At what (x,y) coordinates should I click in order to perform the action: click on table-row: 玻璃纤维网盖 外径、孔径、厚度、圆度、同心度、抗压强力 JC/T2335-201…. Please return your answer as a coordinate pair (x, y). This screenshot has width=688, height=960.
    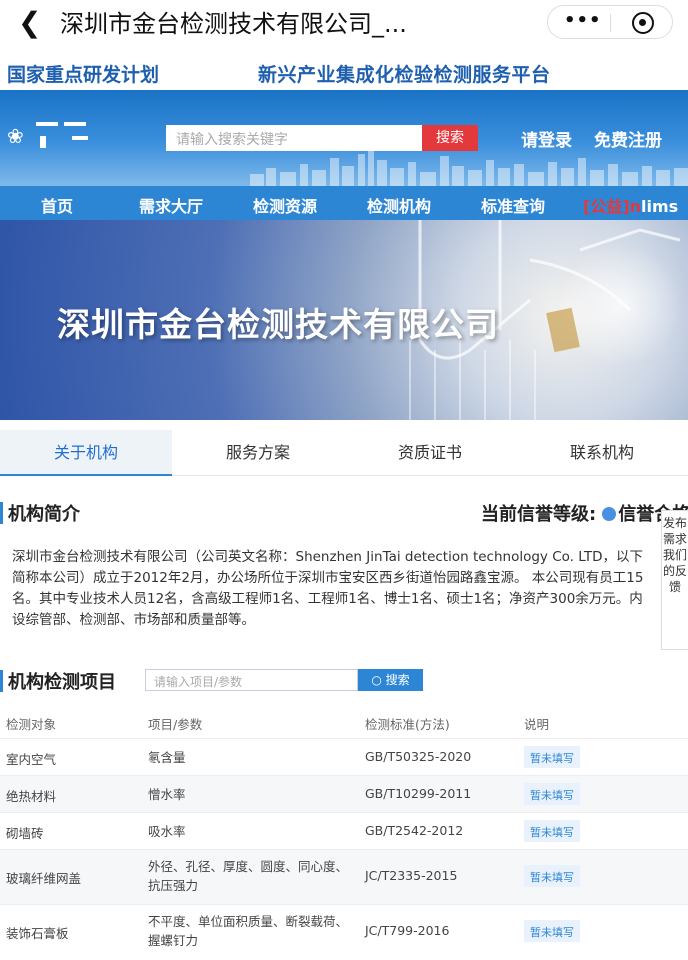
    Looking at the image, I should click on (344, 876).